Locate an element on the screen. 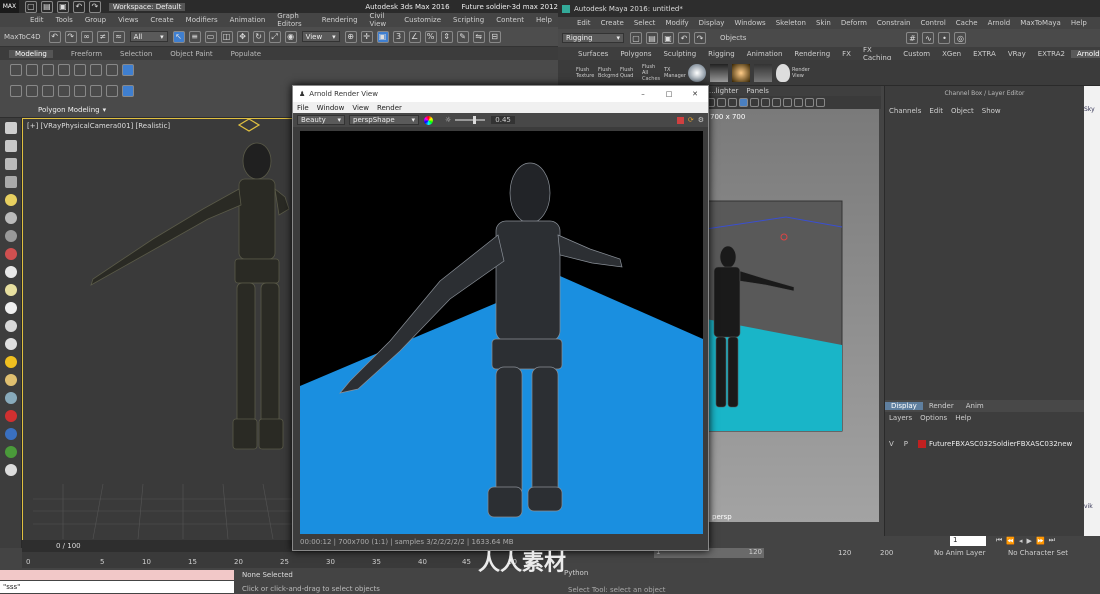 The width and height of the screenshot is (1100, 594). bookmark-icon is located at coordinates (732, 102).